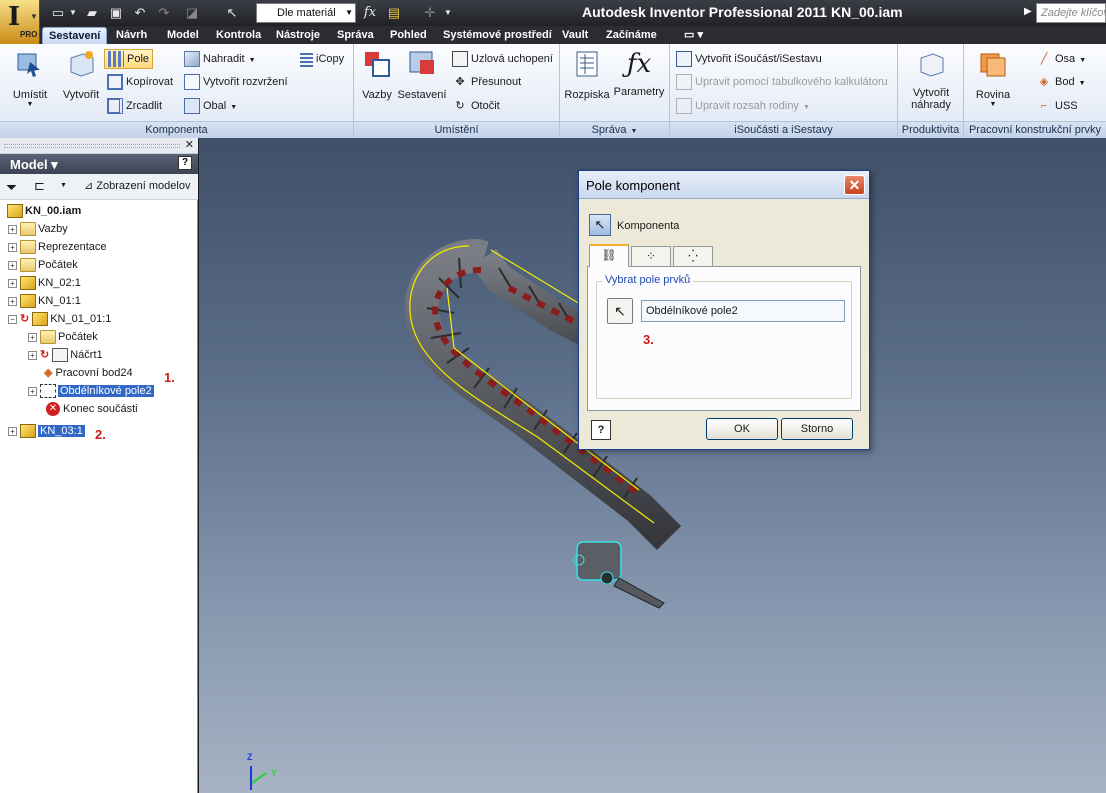  What do you see at coordinates (81, 74) in the screenshot?
I see `vytvorit-button: Vytvořit` at bounding box center [81, 74].